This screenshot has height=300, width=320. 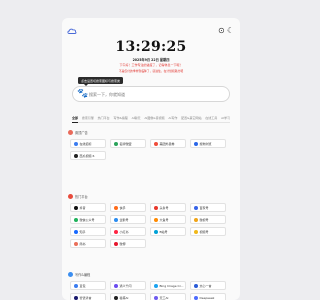 What do you see at coordinates (172, 118) in the screenshot?
I see `tab-6: AI写作` at bounding box center [172, 118].